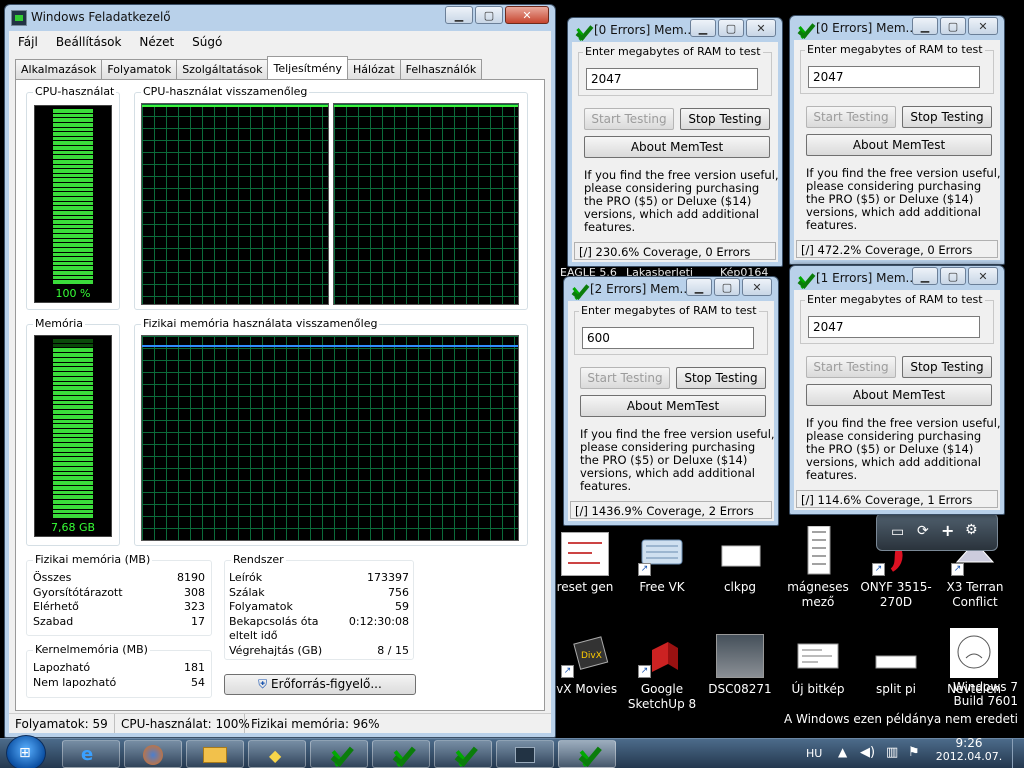 The width and height of the screenshot is (1024, 768). What do you see at coordinates (374, 69) in the screenshot?
I see `tab-networking: Hálózat` at bounding box center [374, 69].